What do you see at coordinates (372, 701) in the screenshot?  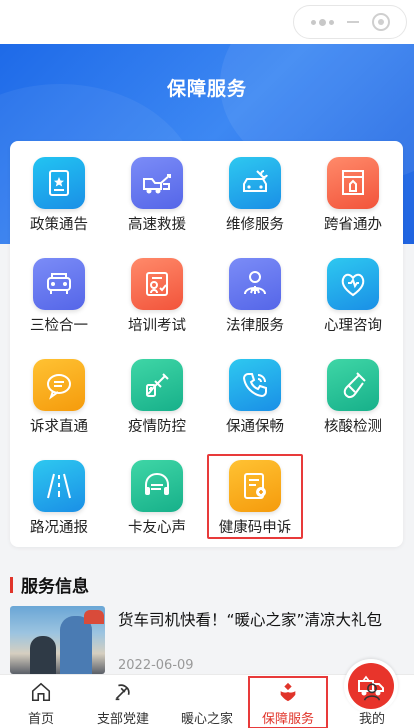 I see `tab-mine: 我的` at bounding box center [372, 701].